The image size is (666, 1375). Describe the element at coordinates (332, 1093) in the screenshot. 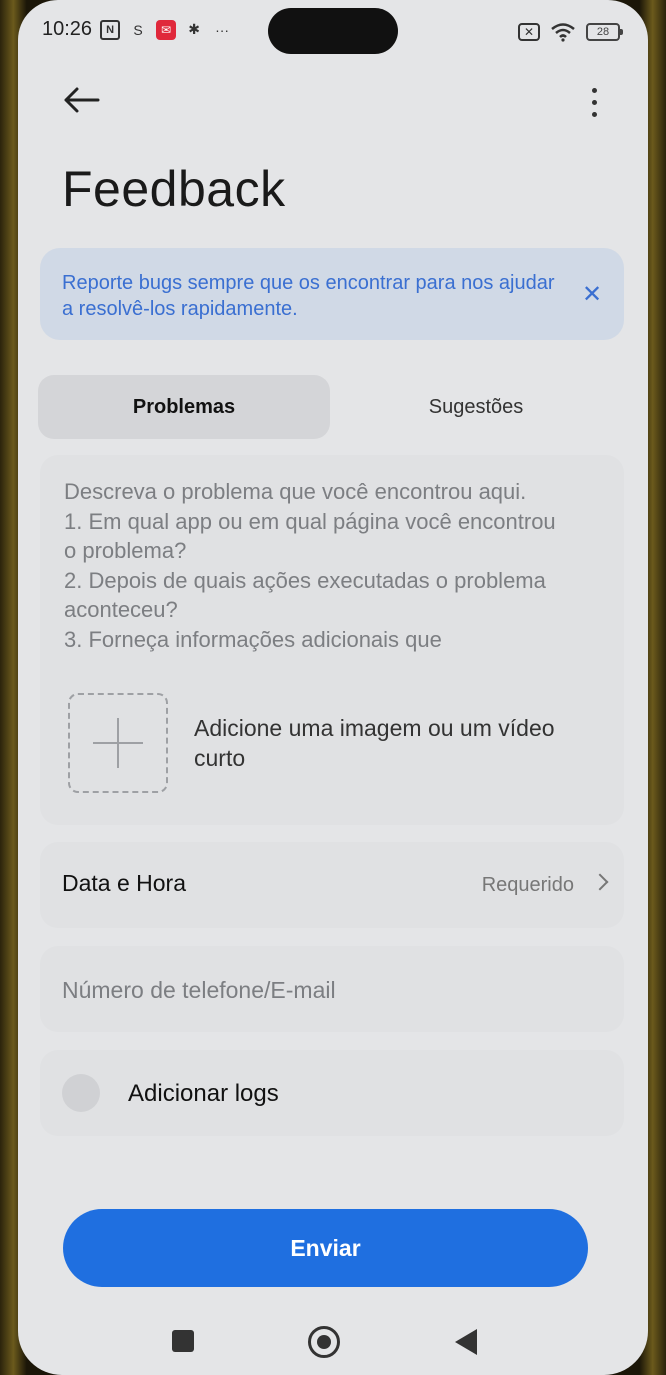

I see `add-logs-row: Adicionar logs` at that location.